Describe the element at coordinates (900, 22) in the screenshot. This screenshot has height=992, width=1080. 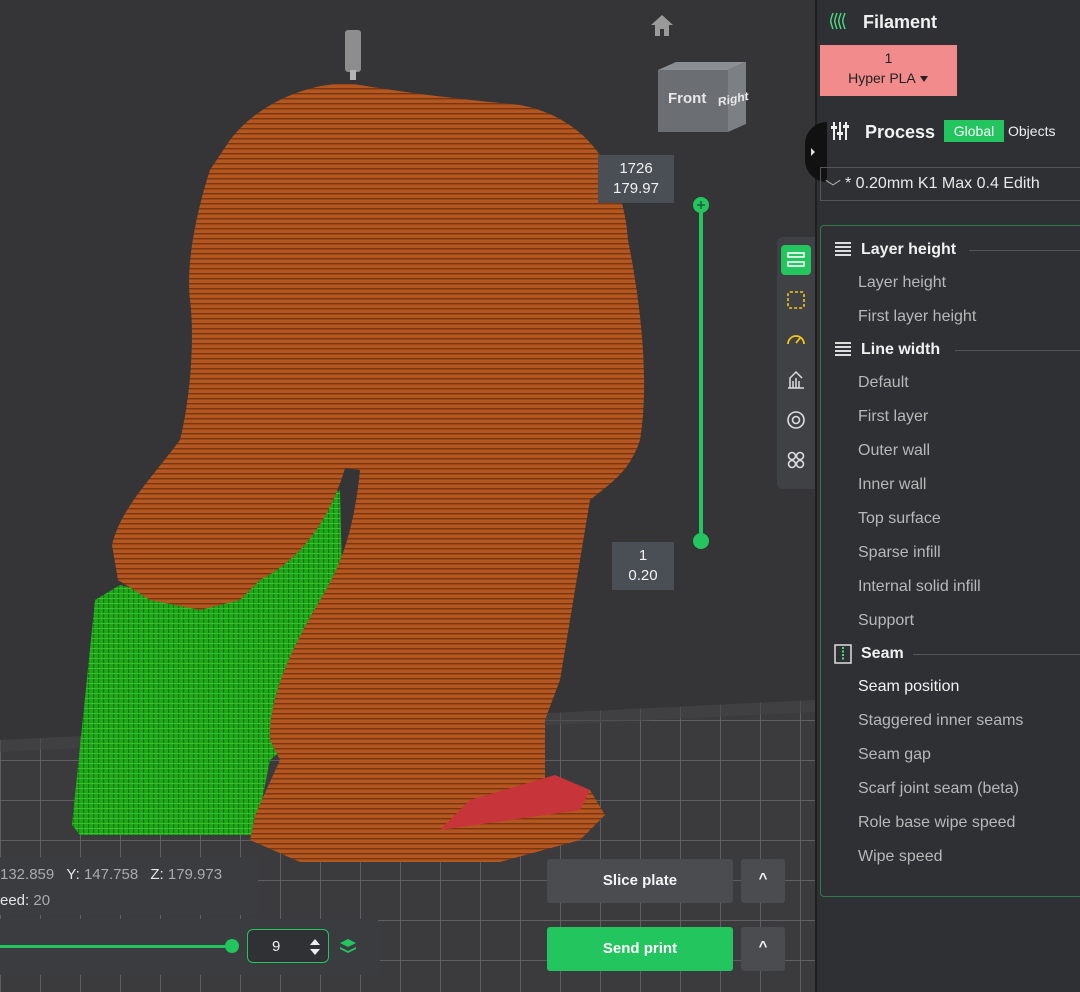
I see `filament-title: Filament` at that location.